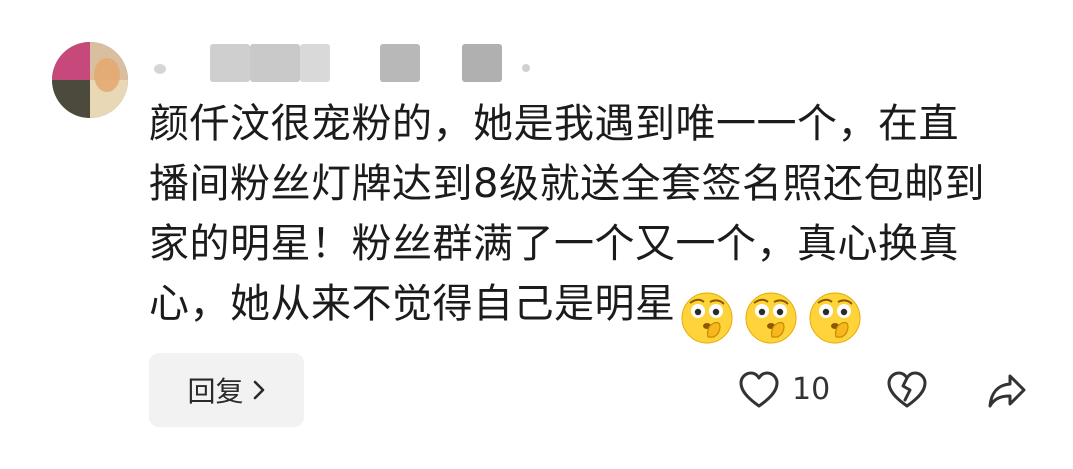 The height and width of the screenshot is (469, 1073). I want to click on comment-line: 颜仟汶很宠粉的，她是我遇到唯一一个，在直, so click(554, 124).